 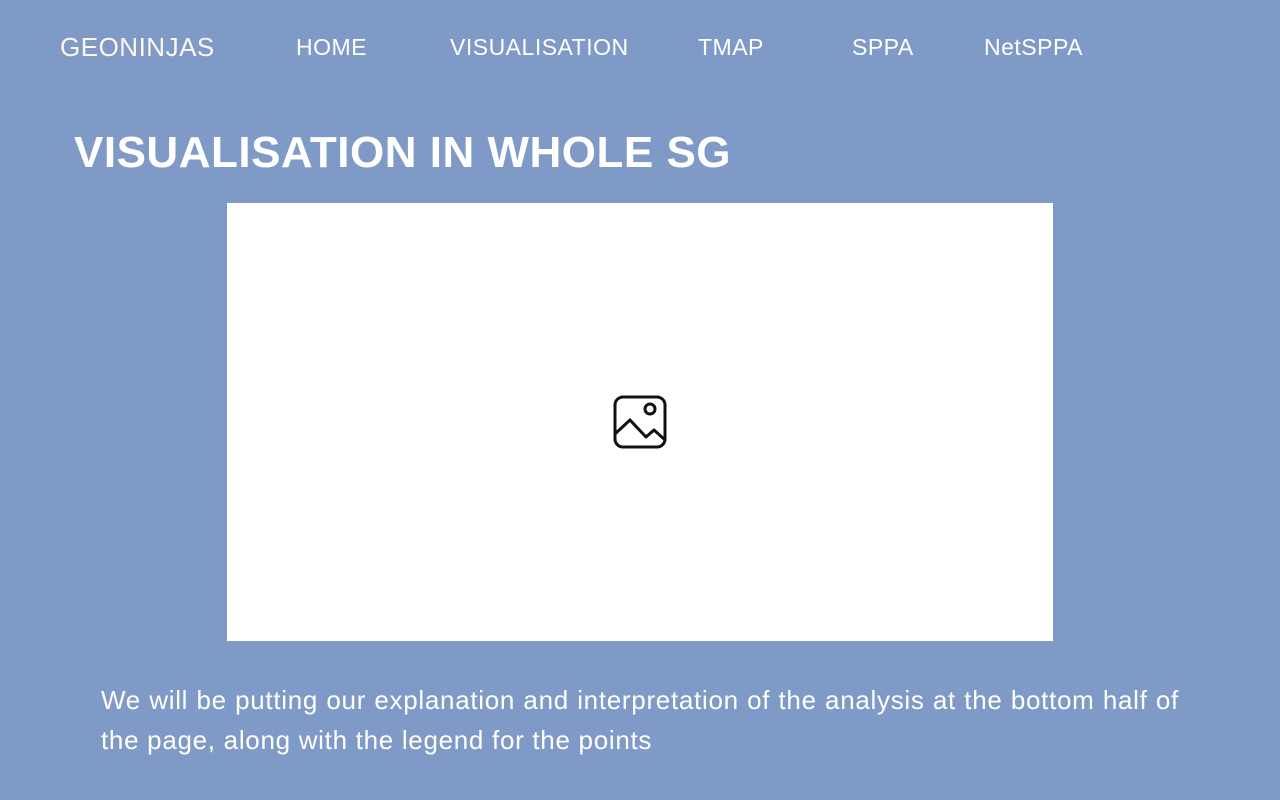 What do you see at coordinates (137, 47) in the screenshot?
I see `brand-logo-link: GEONINJAS` at bounding box center [137, 47].